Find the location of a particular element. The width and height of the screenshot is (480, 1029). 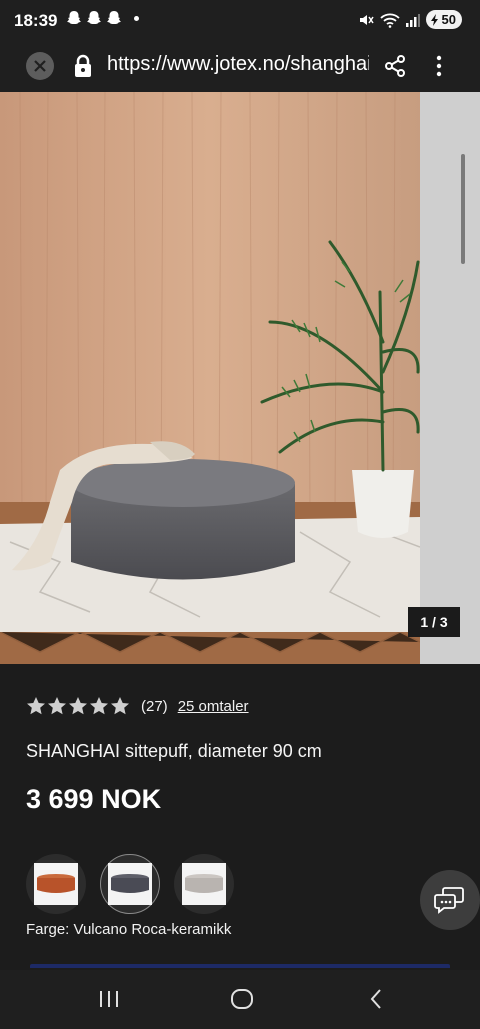

home-icon is located at coordinates (242, 999).